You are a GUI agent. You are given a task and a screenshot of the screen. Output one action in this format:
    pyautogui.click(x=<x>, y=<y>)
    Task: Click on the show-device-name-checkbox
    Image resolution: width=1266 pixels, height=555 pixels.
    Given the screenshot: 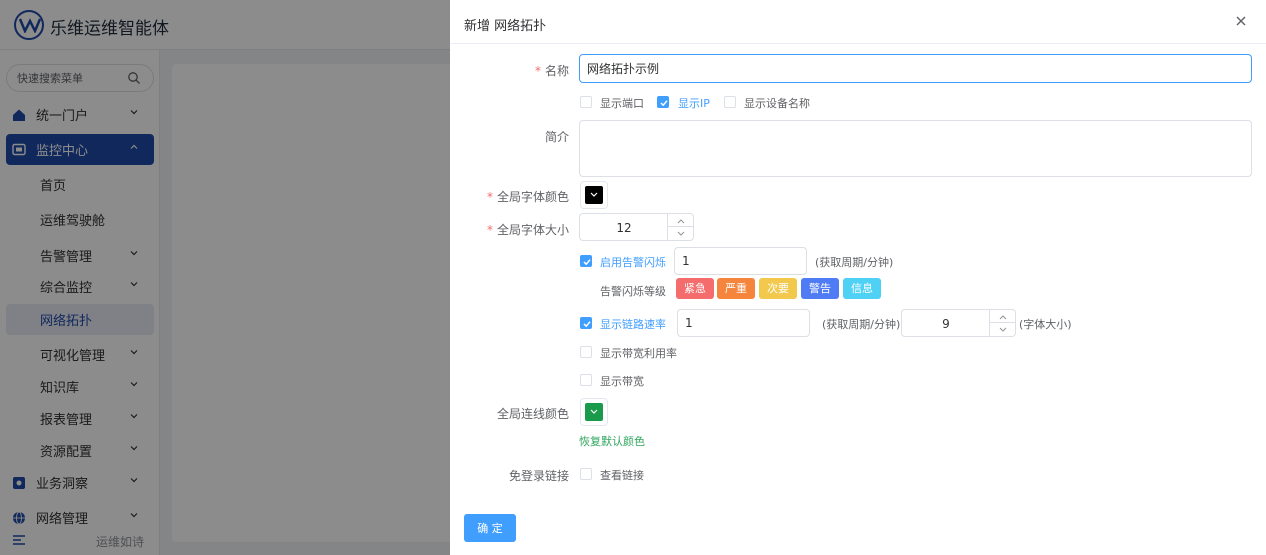 What is the action you would take?
    pyautogui.click(x=730, y=102)
    